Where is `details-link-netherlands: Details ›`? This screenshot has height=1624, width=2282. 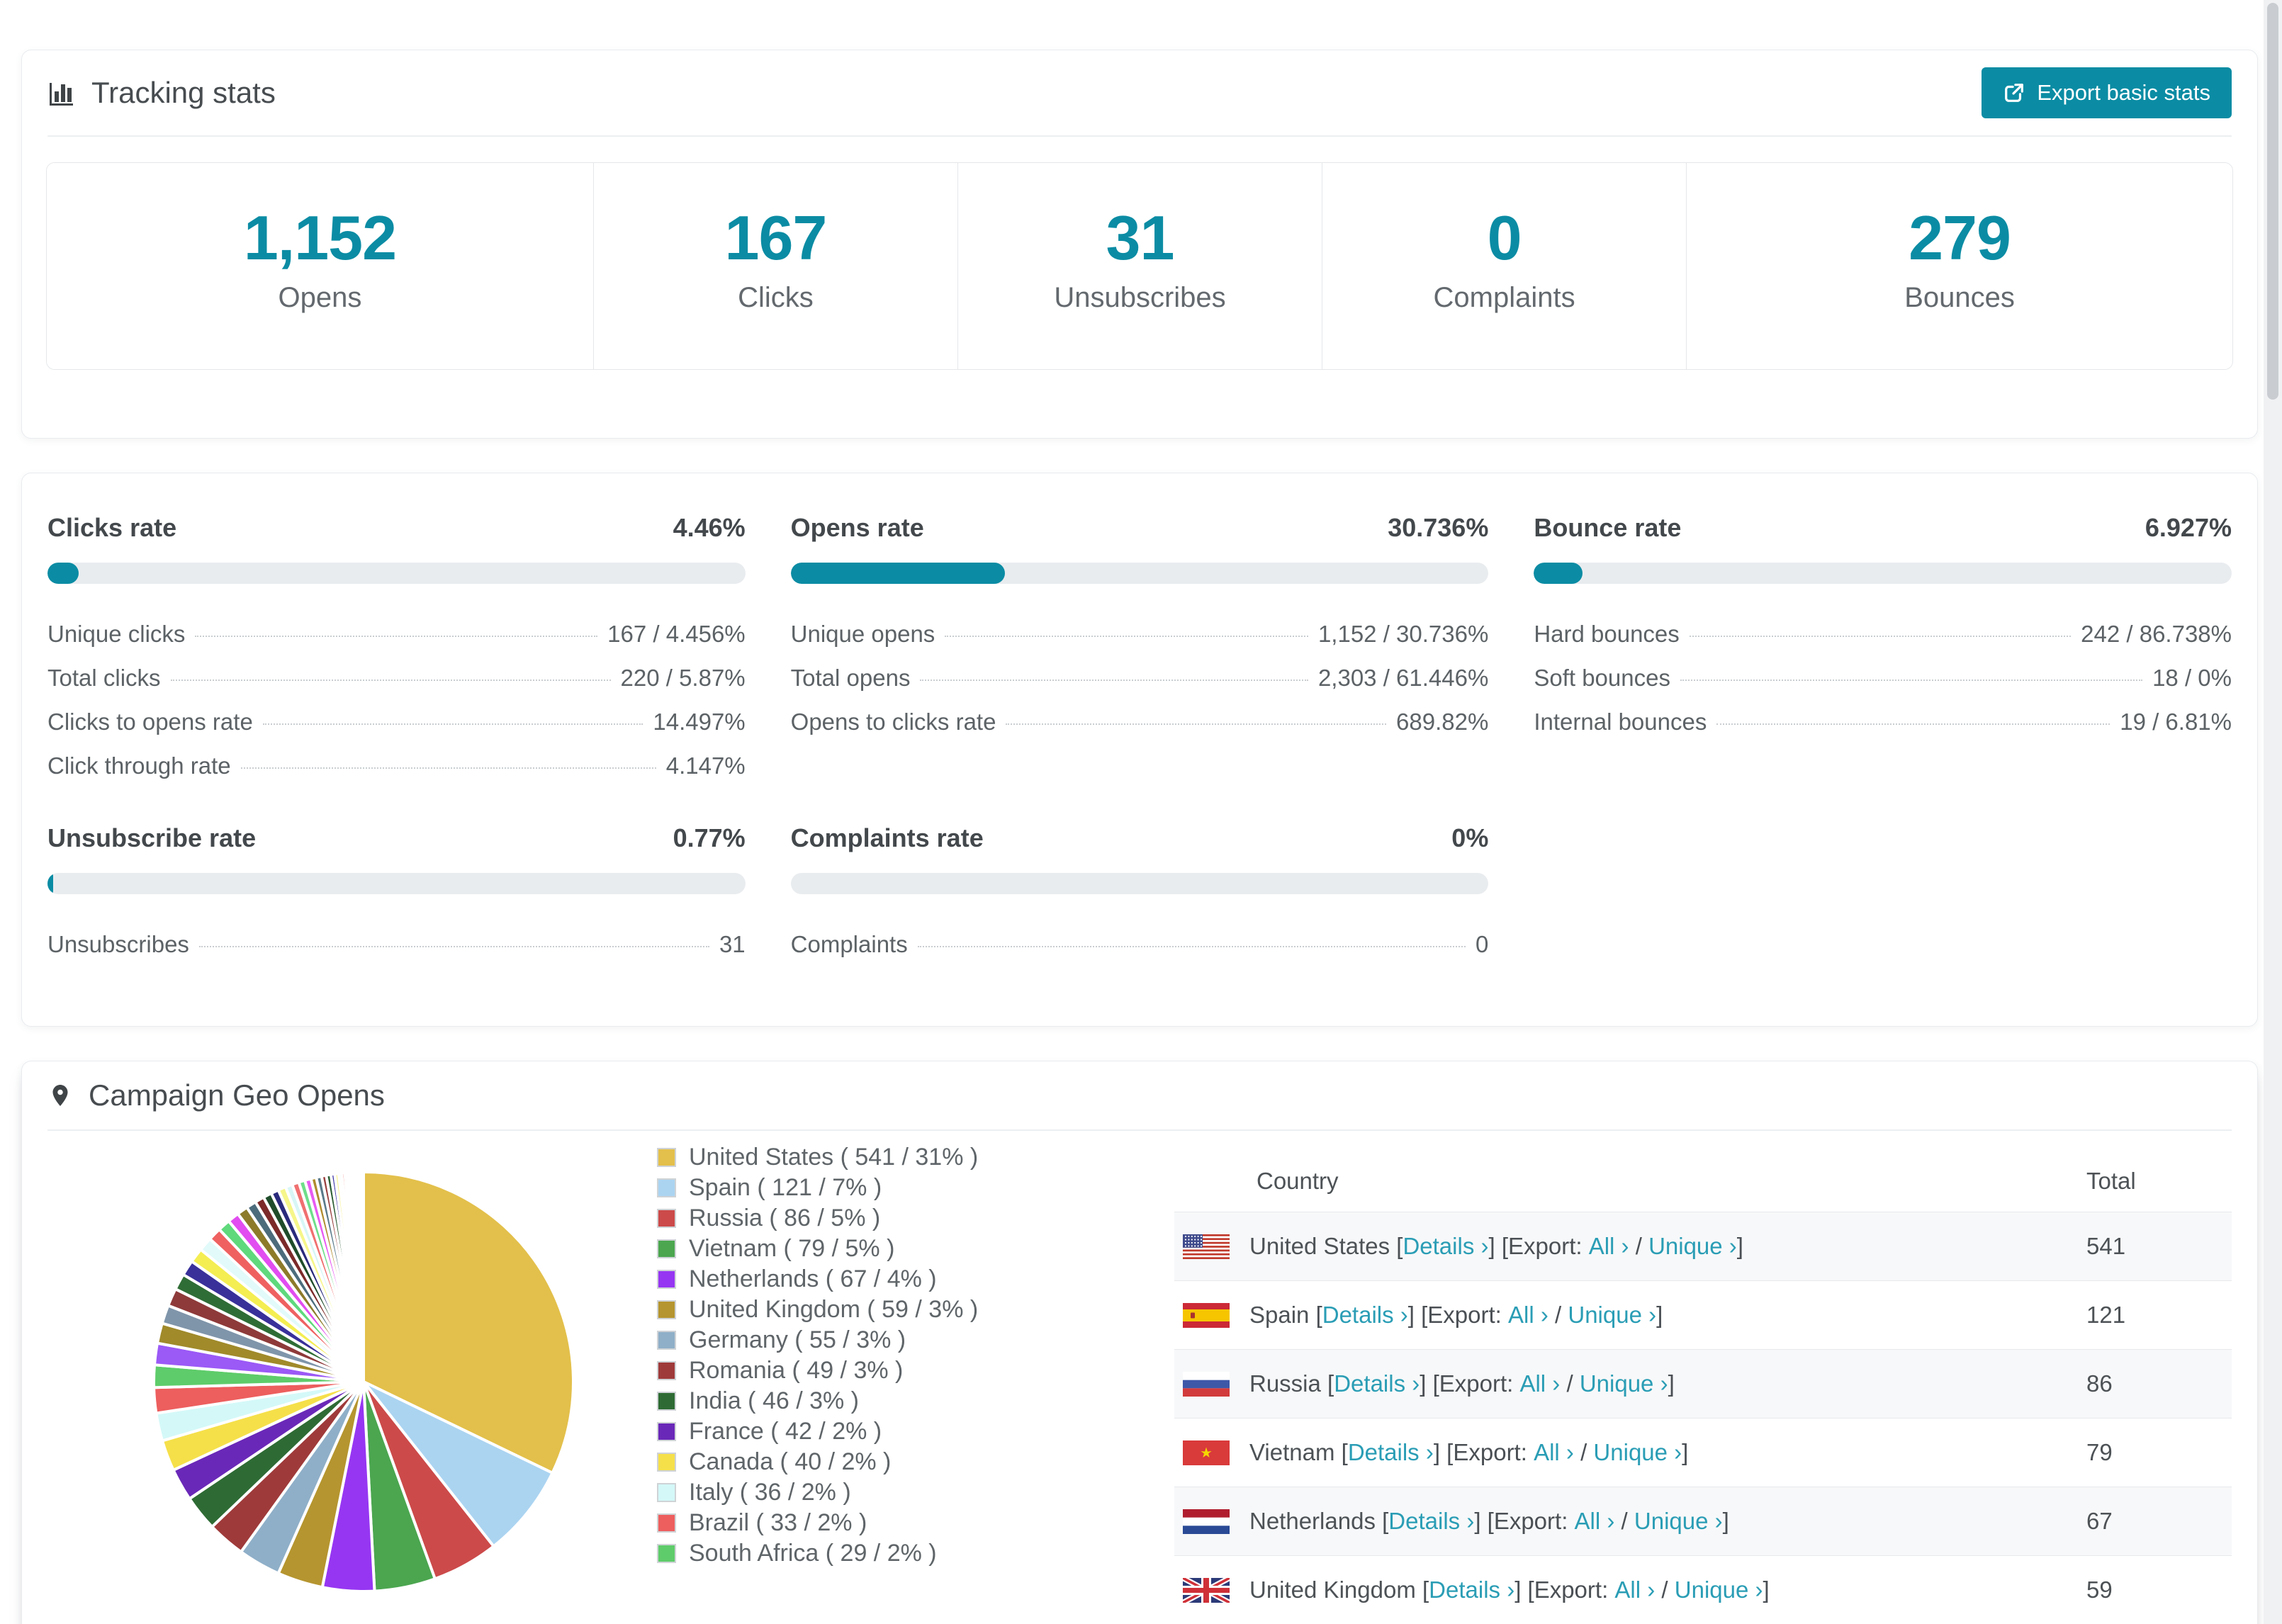 details-link-netherlands: Details › is located at coordinates (1431, 1522).